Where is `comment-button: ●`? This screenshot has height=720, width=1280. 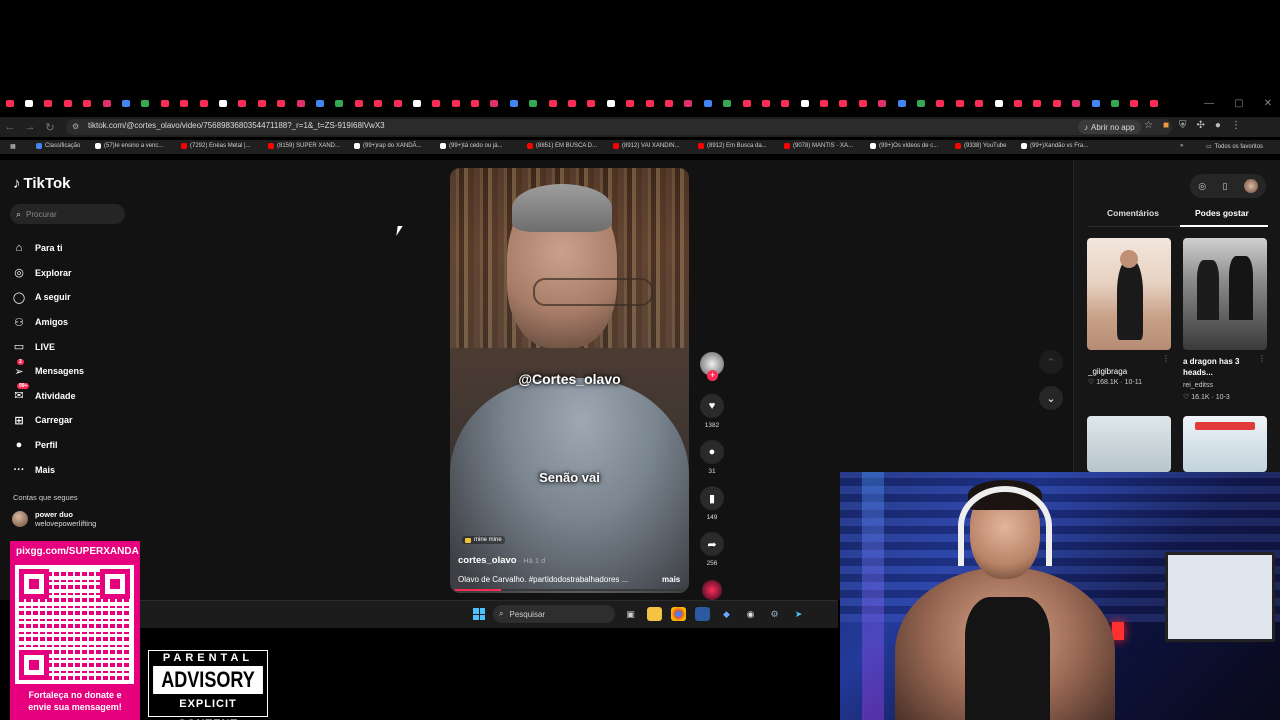 comment-button: ● is located at coordinates (712, 452).